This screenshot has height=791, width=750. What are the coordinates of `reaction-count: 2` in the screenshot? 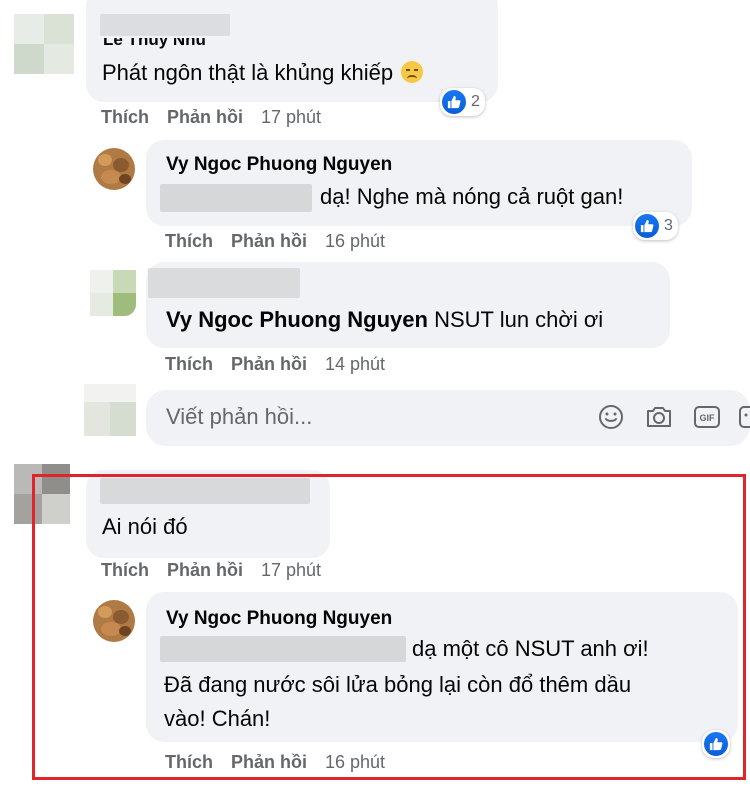 It's located at (462, 102).